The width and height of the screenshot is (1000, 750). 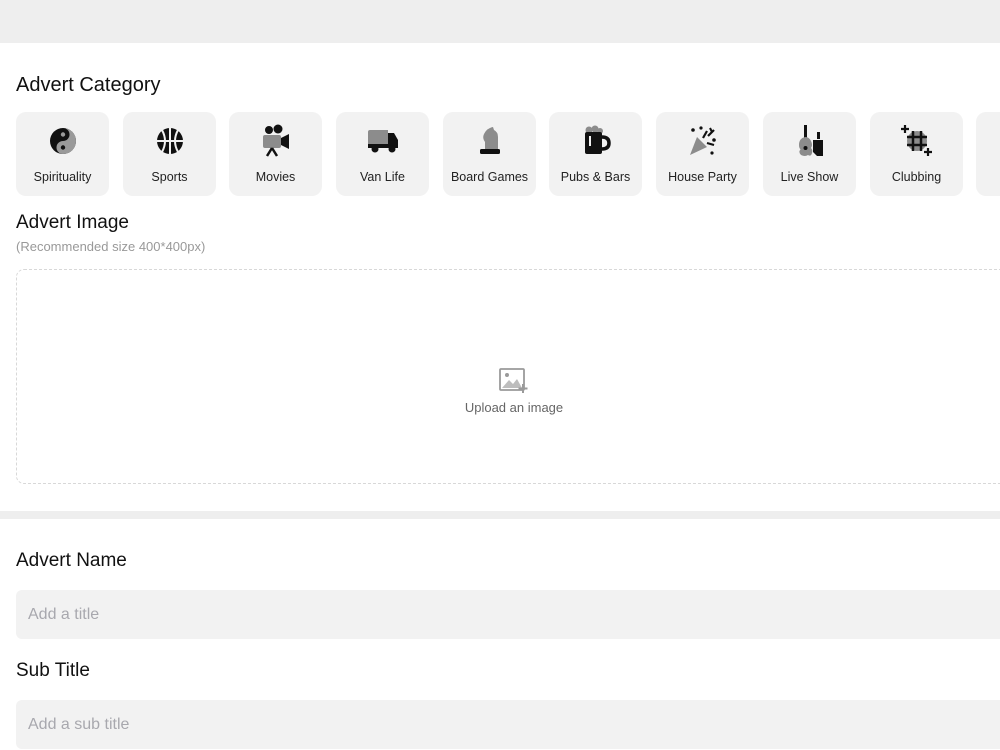 What do you see at coordinates (595, 141) in the screenshot?
I see `beer-mug-icon` at bounding box center [595, 141].